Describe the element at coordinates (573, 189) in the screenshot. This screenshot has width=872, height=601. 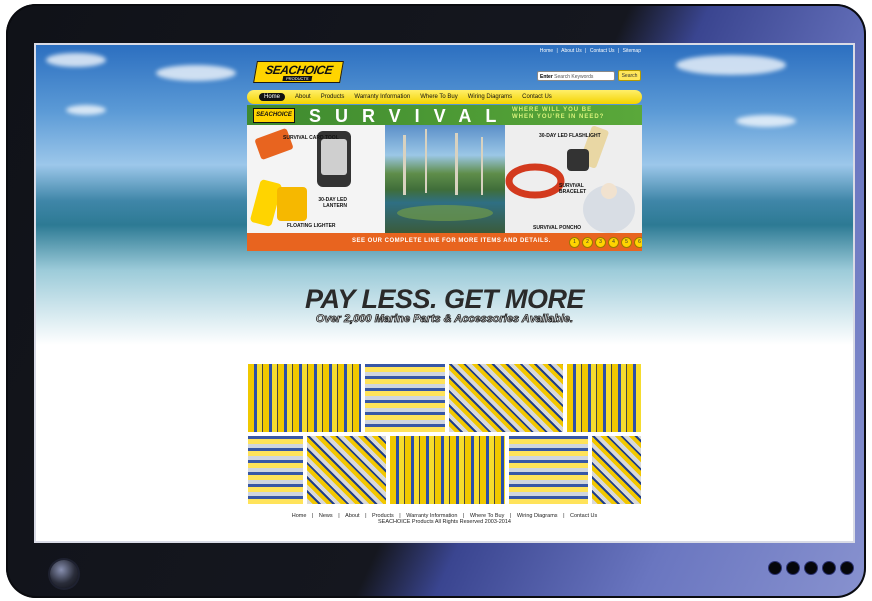
I see `label-bracelet: SURVIVAL BRACELET` at that location.